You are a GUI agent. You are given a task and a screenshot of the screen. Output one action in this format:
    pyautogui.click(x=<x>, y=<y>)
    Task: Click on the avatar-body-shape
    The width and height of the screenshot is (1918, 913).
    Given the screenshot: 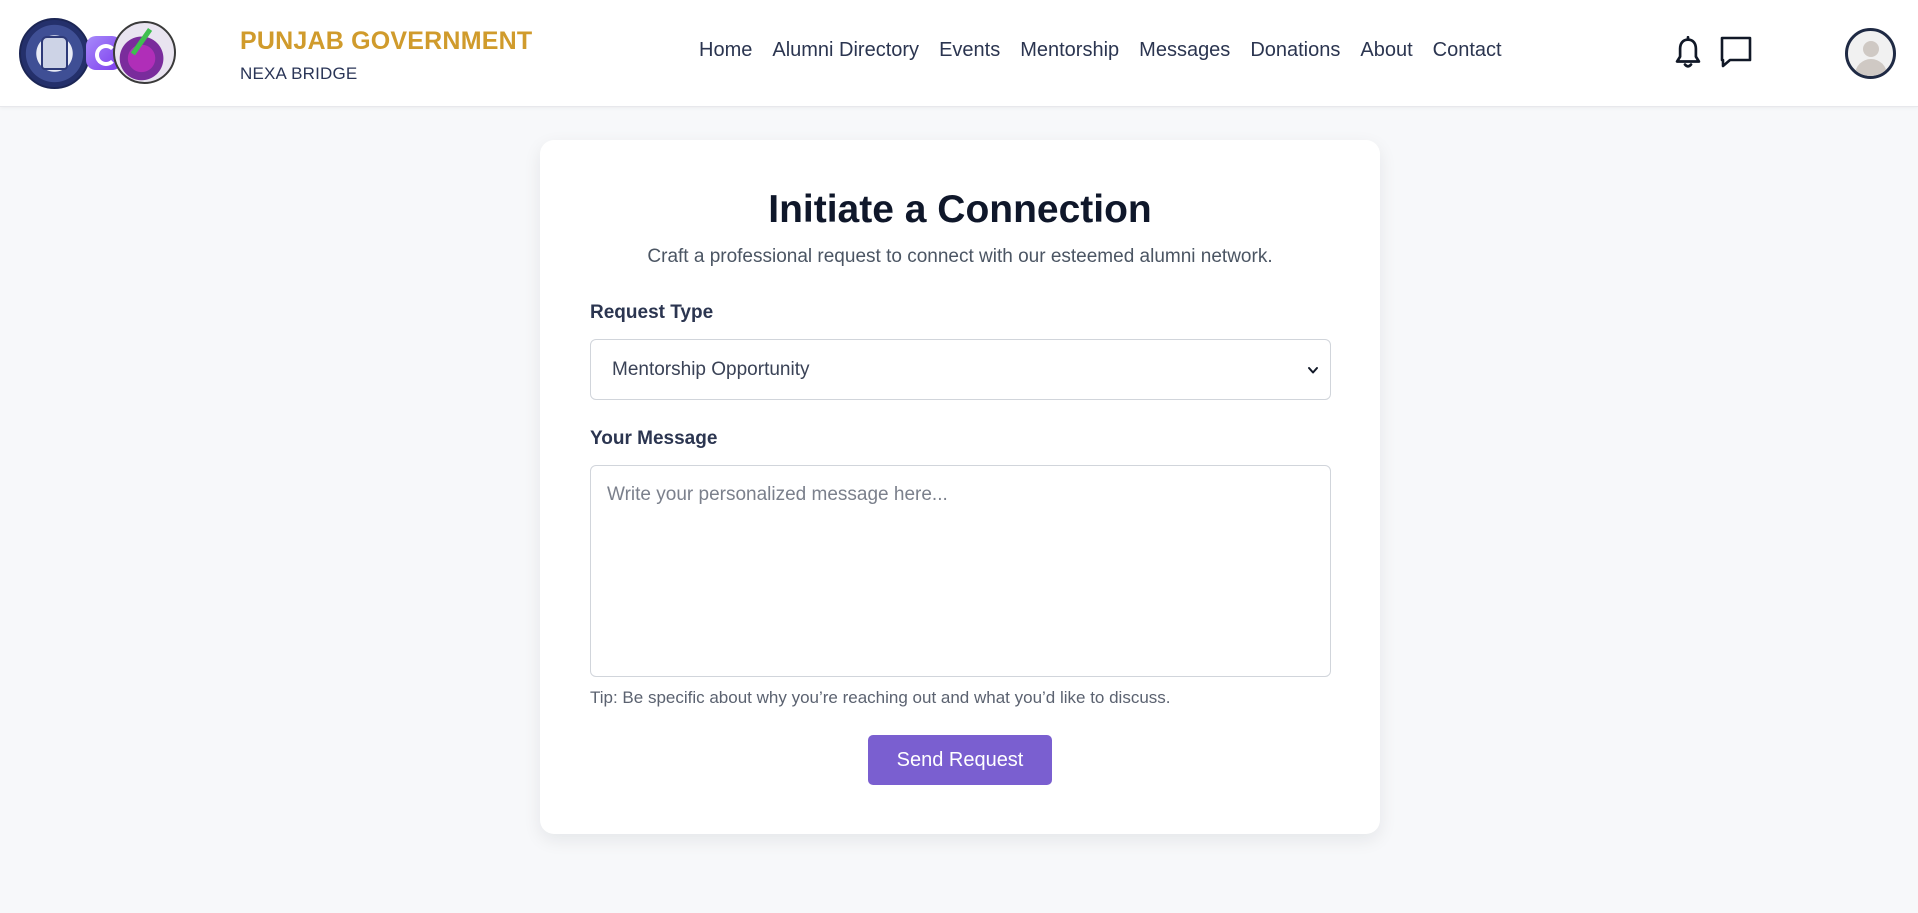 What is the action you would take?
    pyautogui.click(x=1871, y=67)
    